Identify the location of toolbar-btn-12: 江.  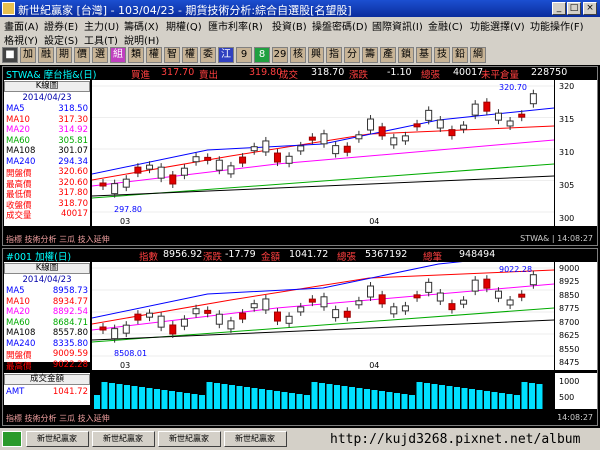
(226, 55).